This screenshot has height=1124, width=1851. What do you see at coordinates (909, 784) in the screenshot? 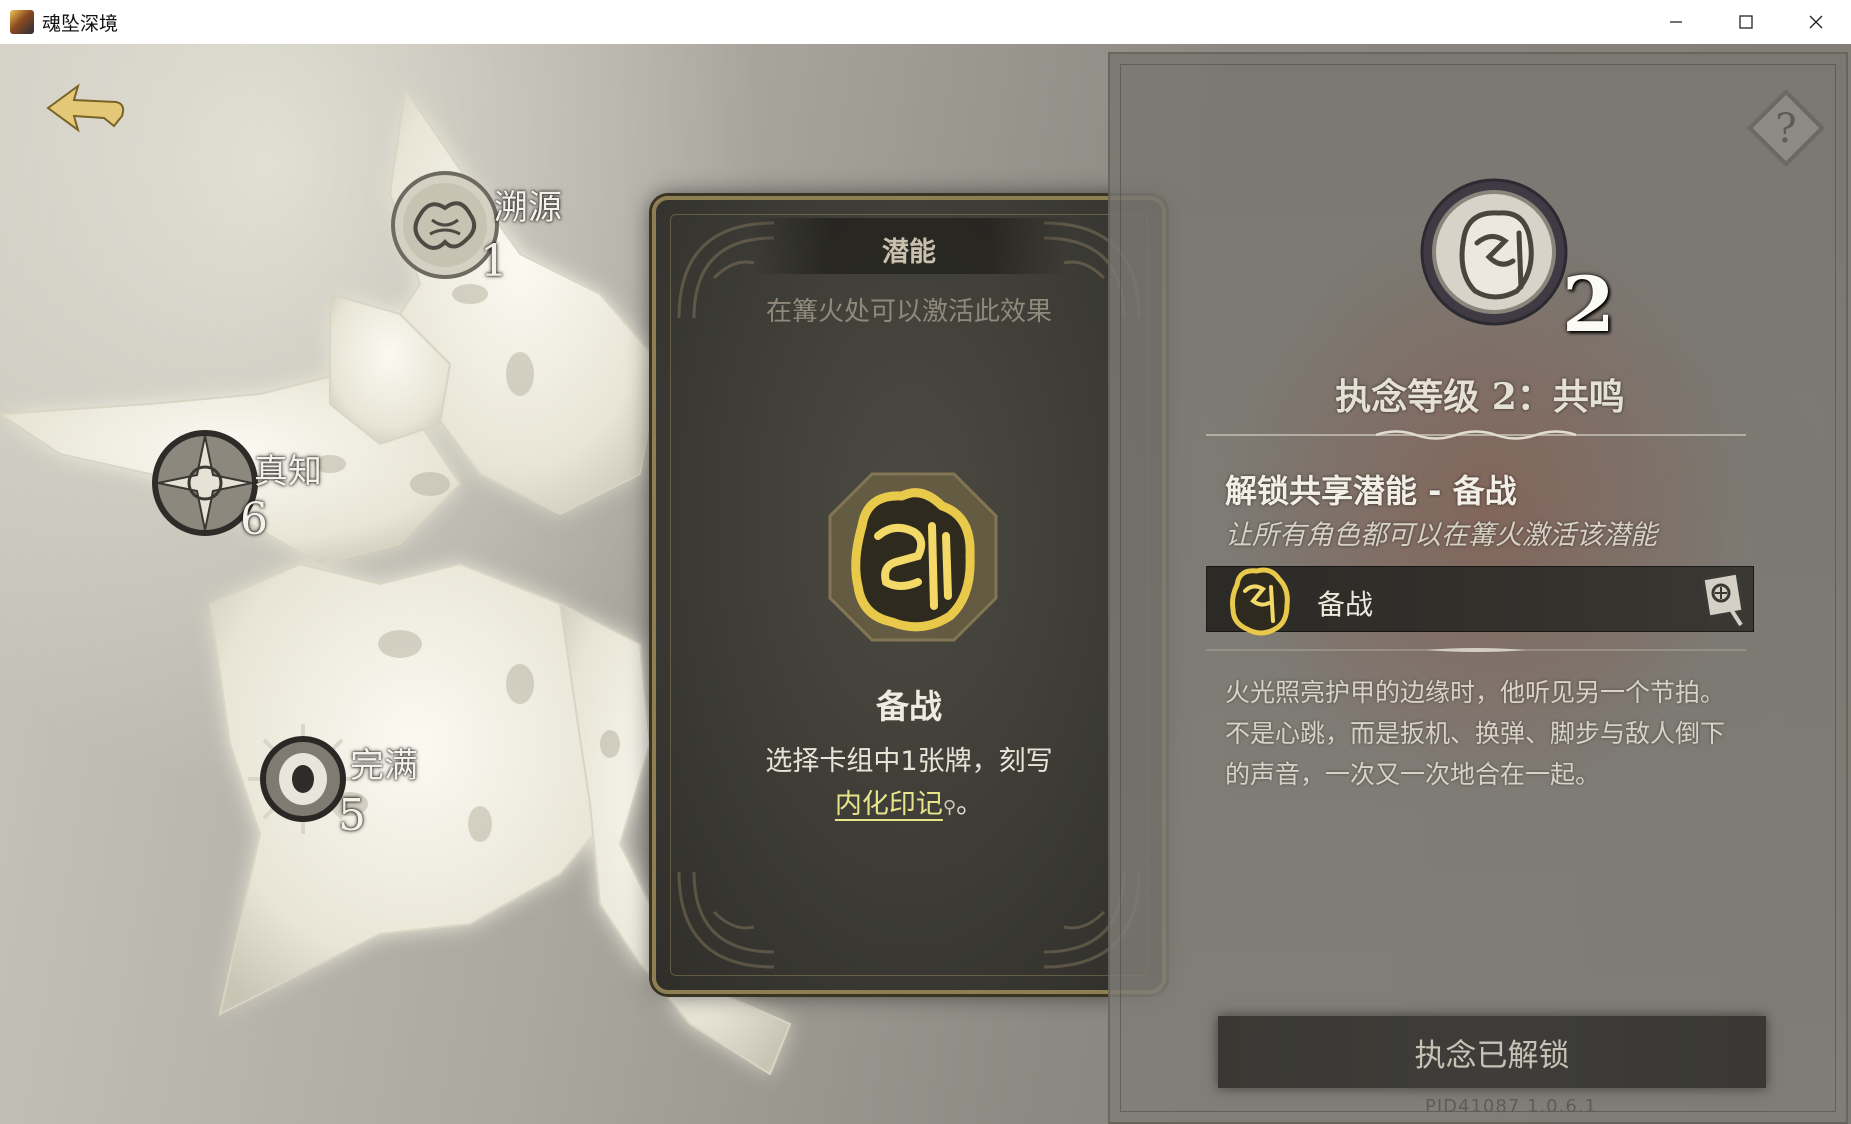
I see `card-description: 选择卡组中1张牌，刻写 内化印记⚲。` at bounding box center [909, 784].